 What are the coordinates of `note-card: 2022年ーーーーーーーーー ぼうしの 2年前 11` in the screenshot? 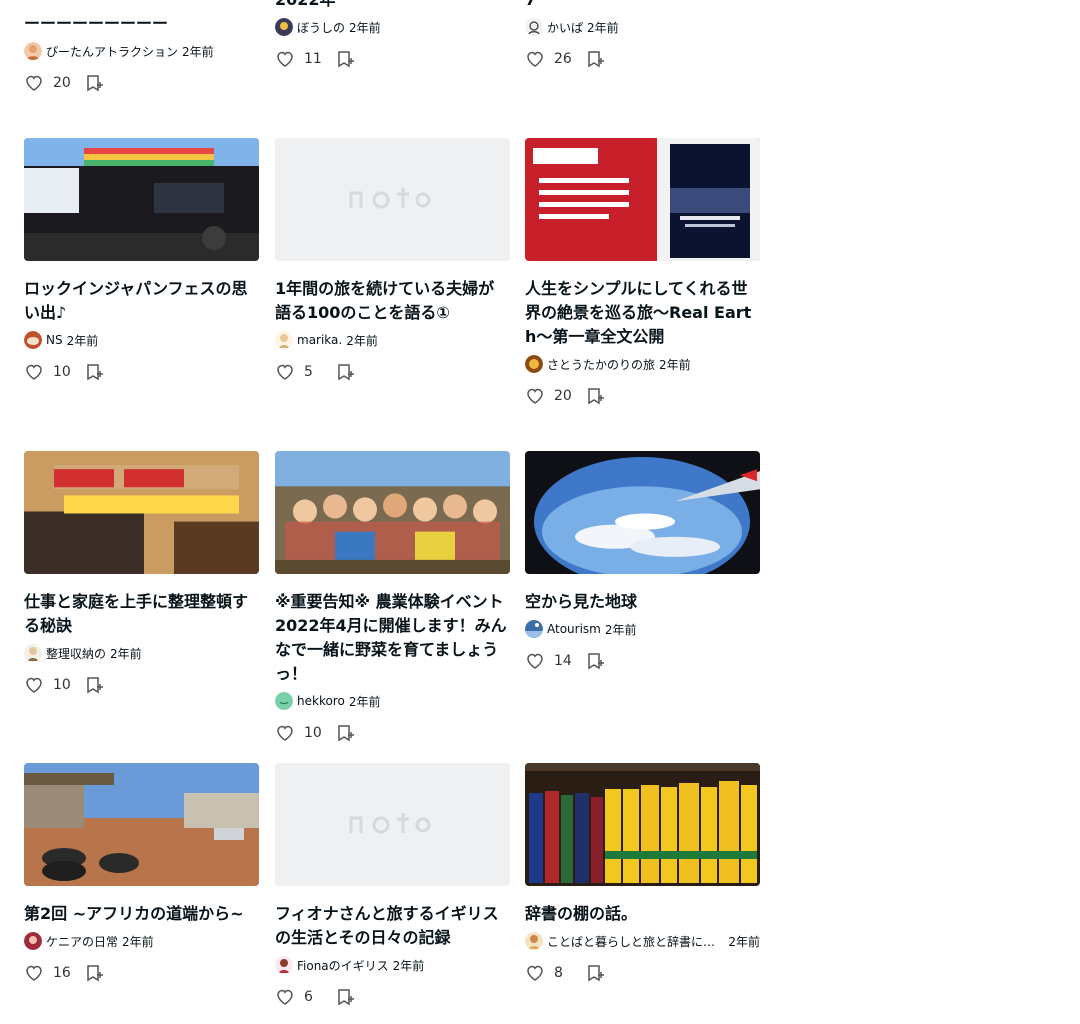 It's located at (392, 35).